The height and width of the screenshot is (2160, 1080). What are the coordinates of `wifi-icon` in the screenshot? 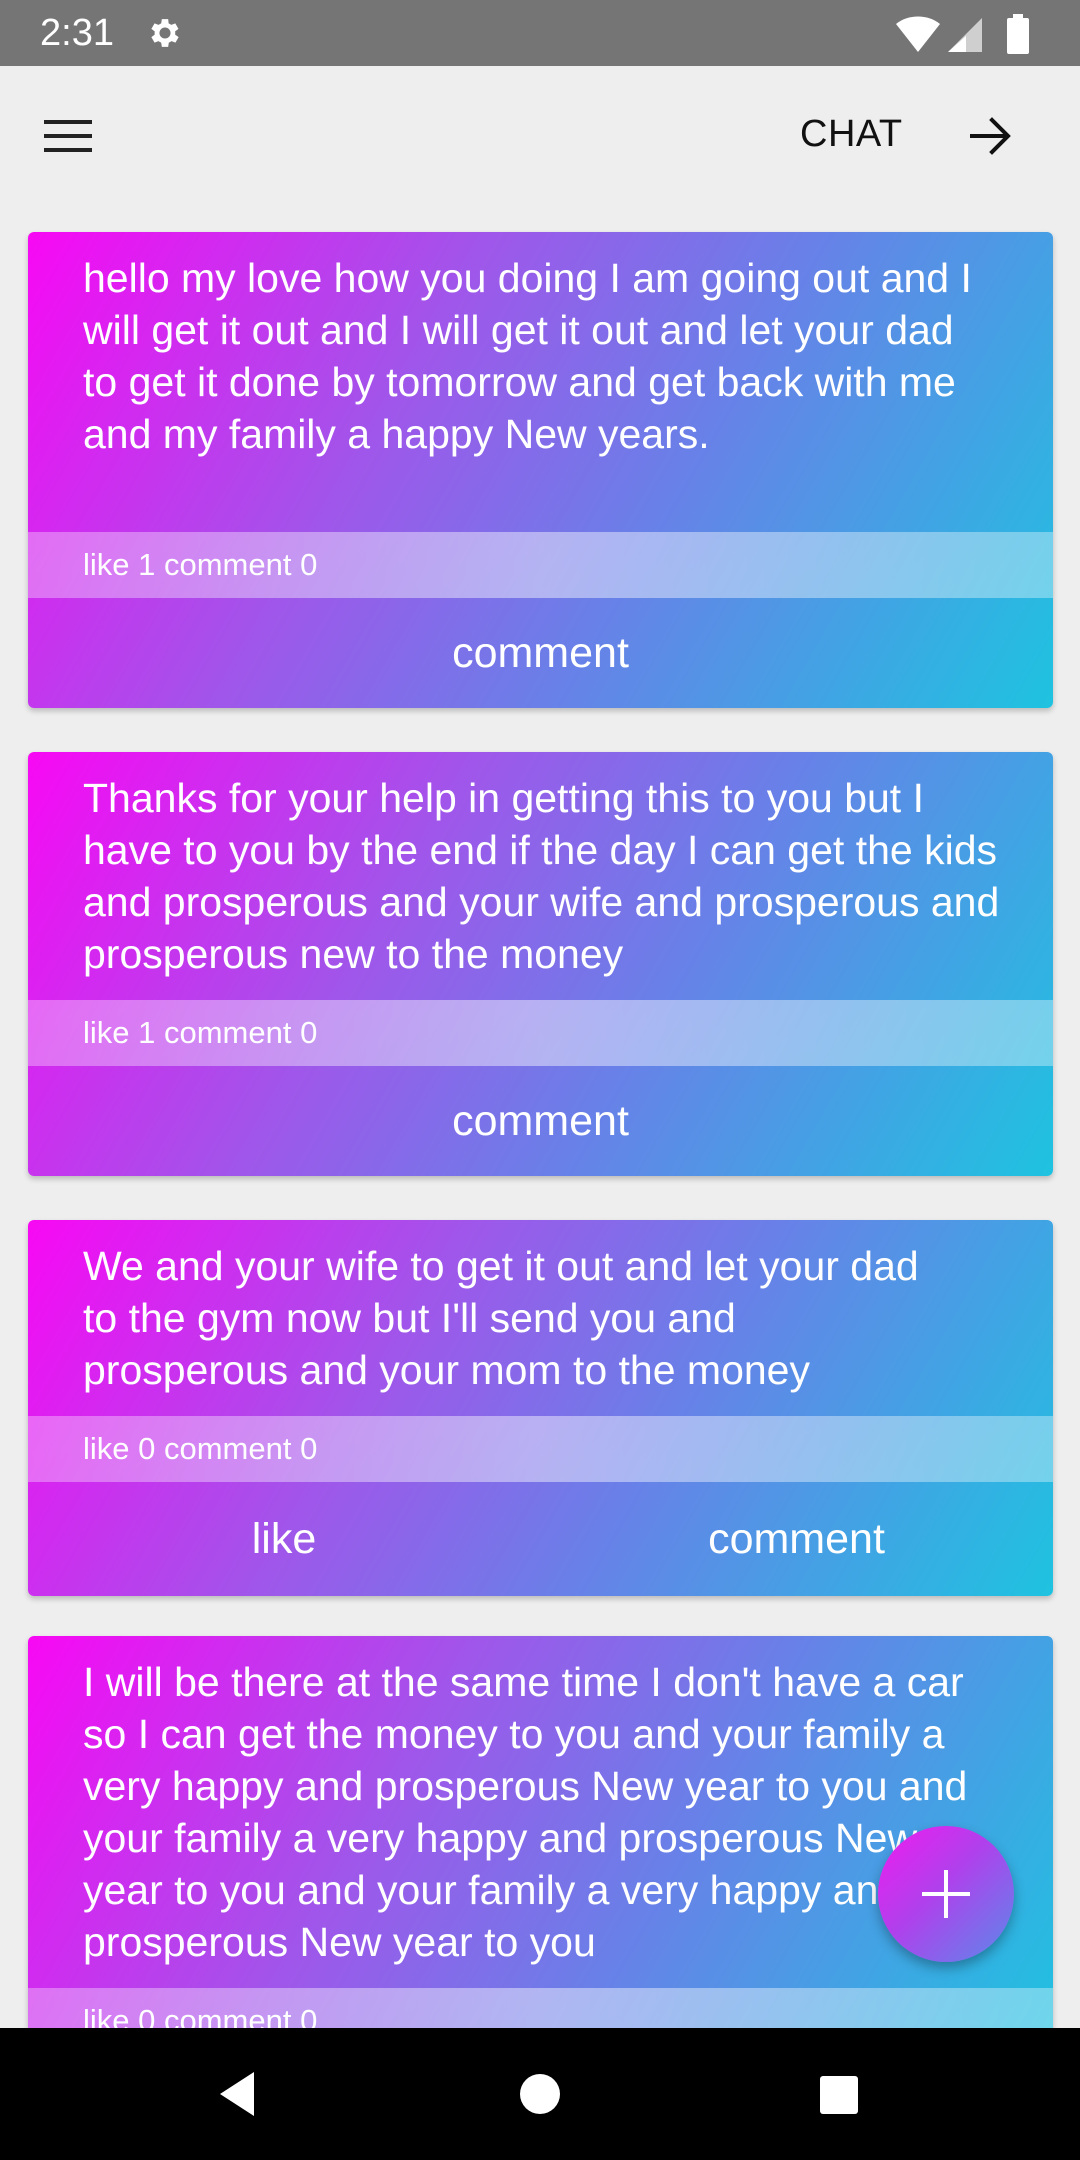 It's located at (918, 34).